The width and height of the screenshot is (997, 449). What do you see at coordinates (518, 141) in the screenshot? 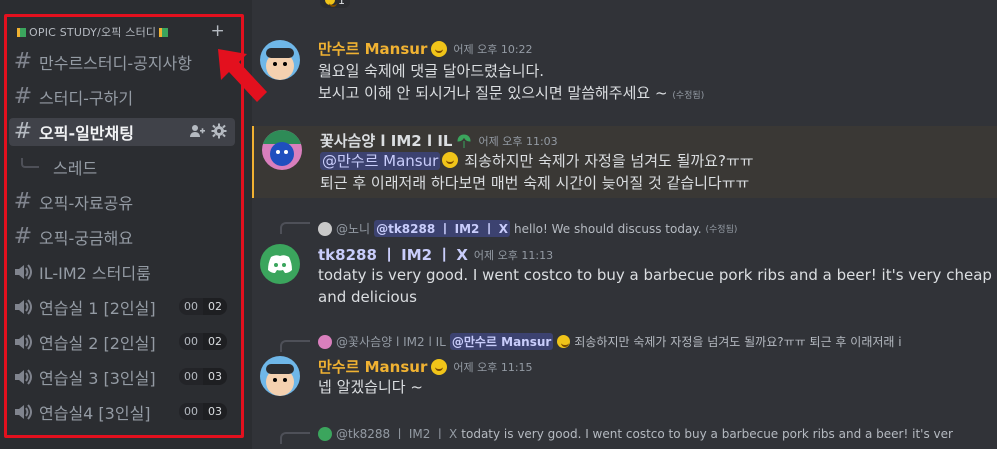
I see `timestamp: 어제 오후 11:03` at bounding box center [518, 141].